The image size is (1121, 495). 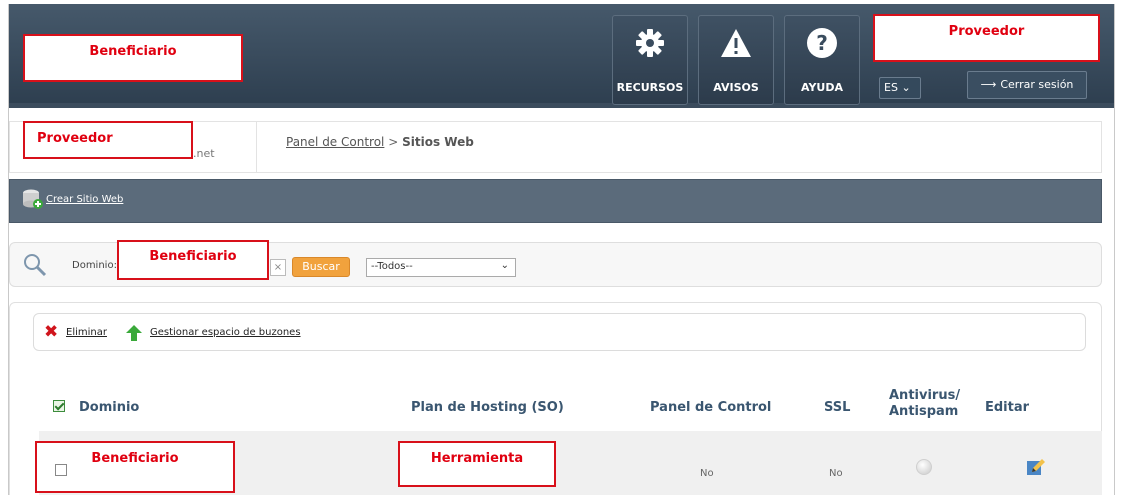 I want to click on list-toolbar: ✖ Eliminar Gestionar espacio de buzones, so click(x=559, y=332).